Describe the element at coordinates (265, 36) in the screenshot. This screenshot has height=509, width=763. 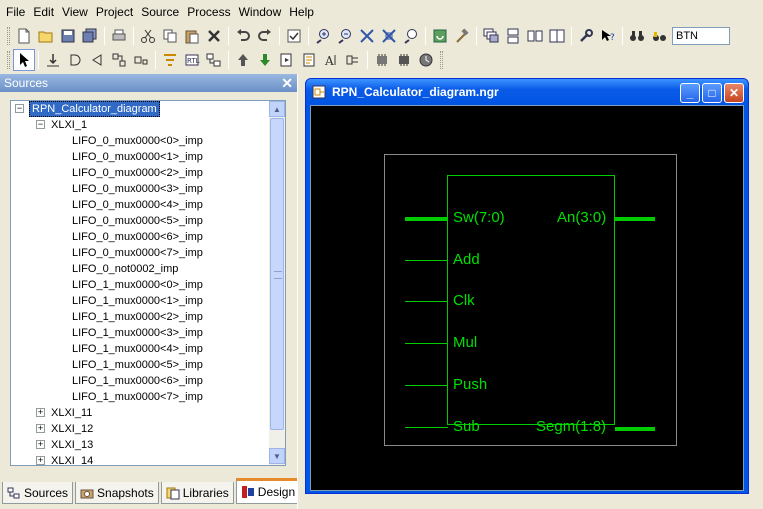
I see `redo-icon` at that location.